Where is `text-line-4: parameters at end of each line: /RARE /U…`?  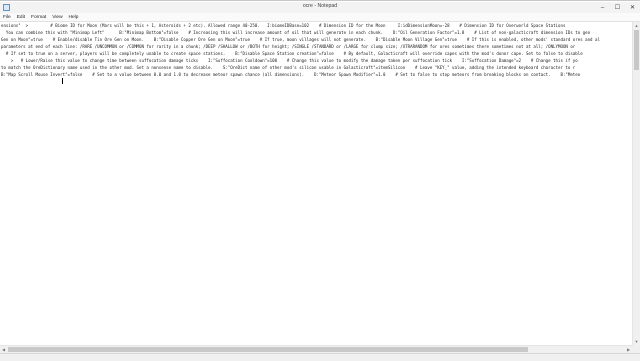 text-line-4: parameters at end of each line: /RARE /U… is located at coordinates (288, 46).